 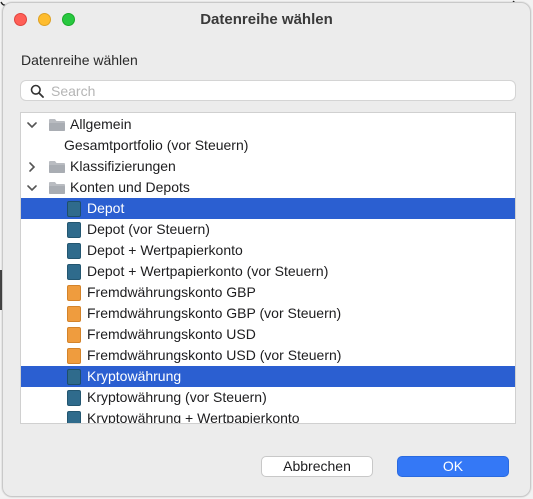 I want to click on tree-item-row: Kryptowährung, so click(x=268, y=376).